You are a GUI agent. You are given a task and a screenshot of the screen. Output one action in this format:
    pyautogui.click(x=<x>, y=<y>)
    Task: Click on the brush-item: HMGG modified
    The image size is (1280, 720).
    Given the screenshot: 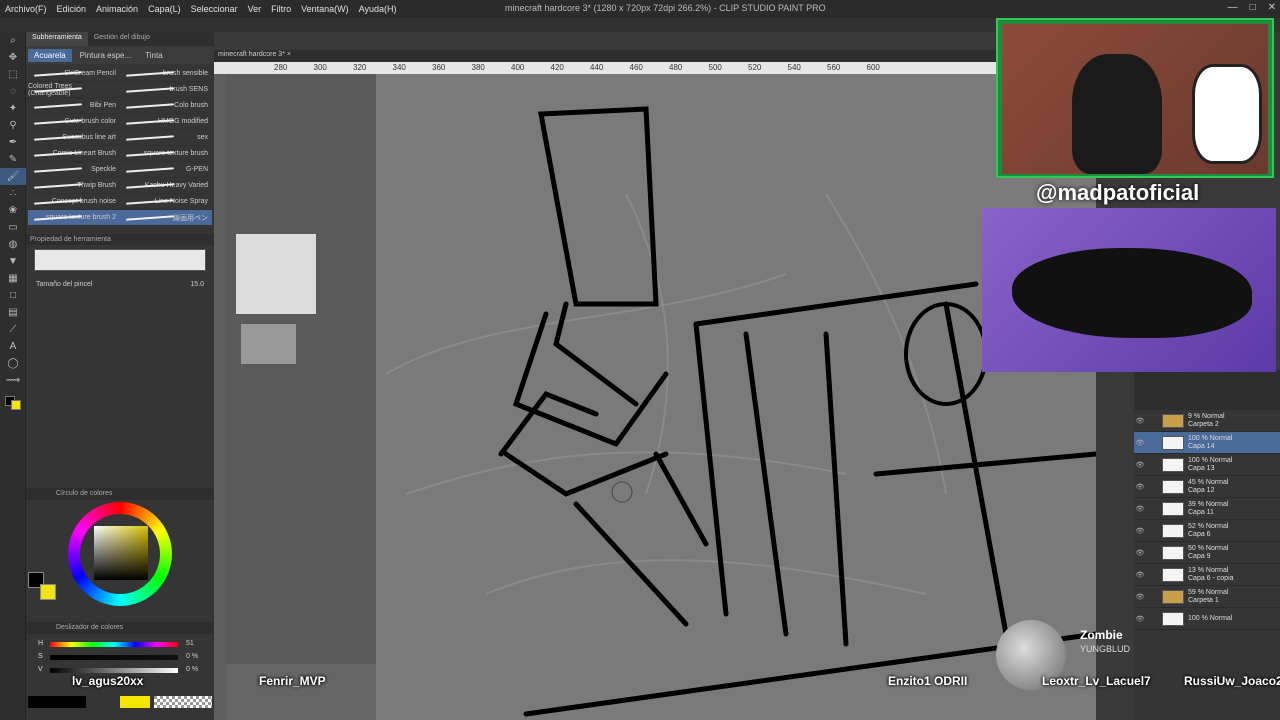 What is the action you would take?
    pyautogui.click(x=166, y=122)
    